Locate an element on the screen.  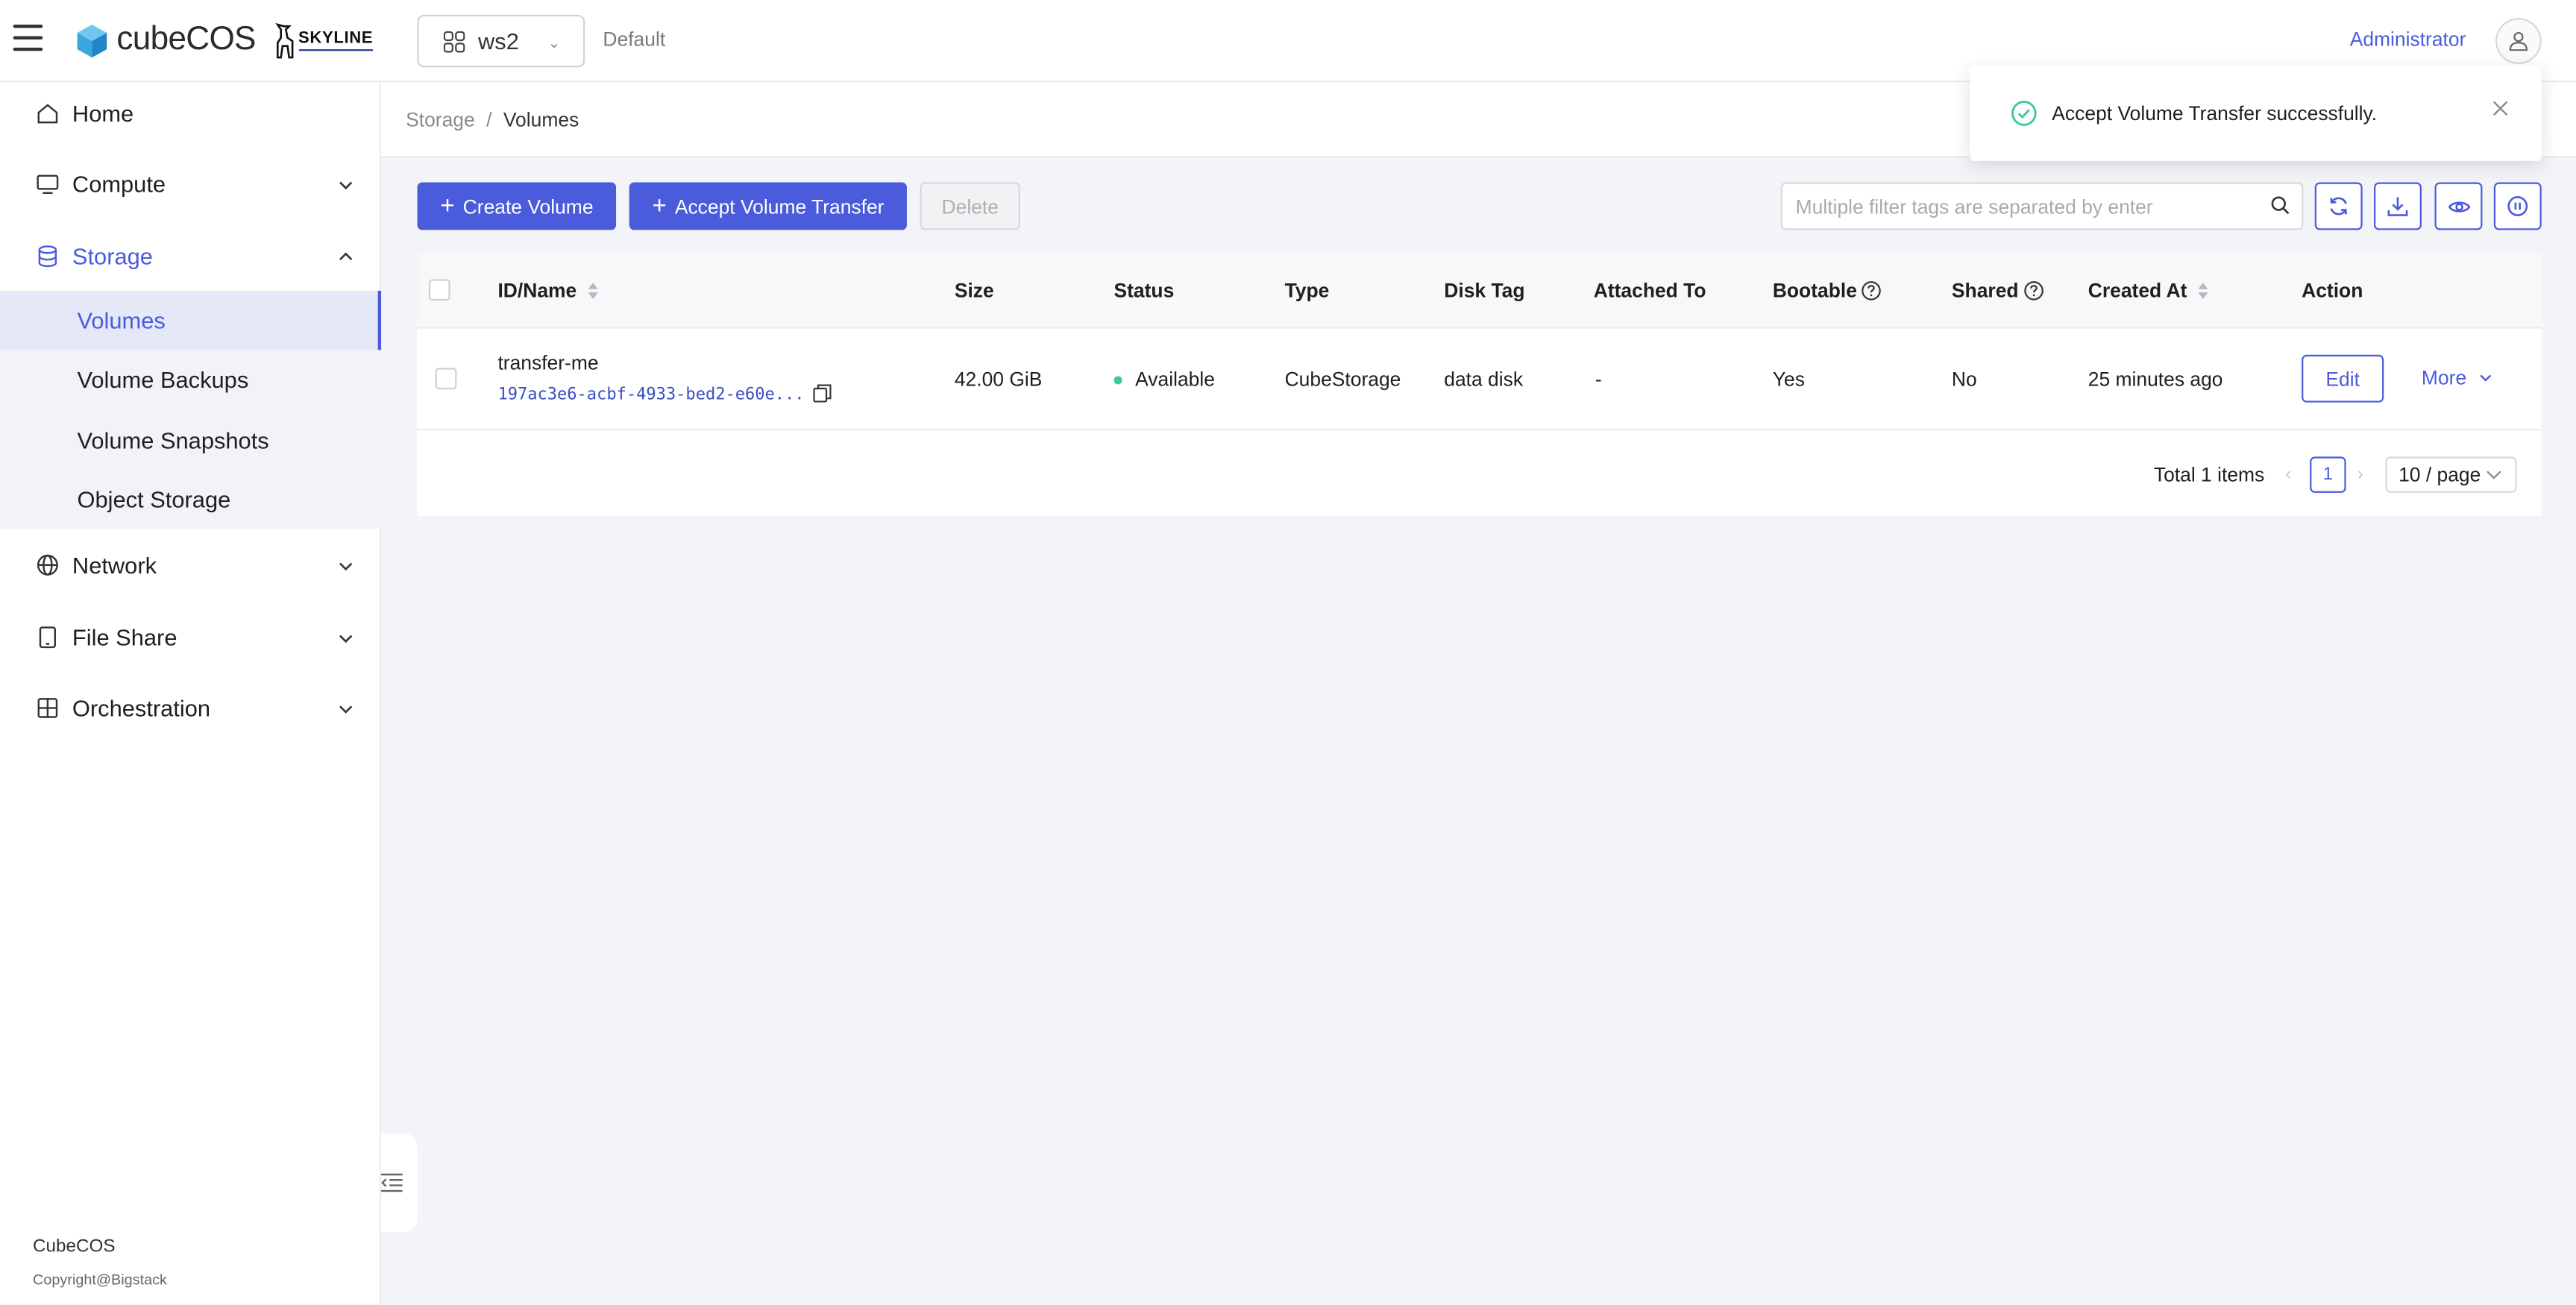
user-icon is located at coordinates (2518, 41).